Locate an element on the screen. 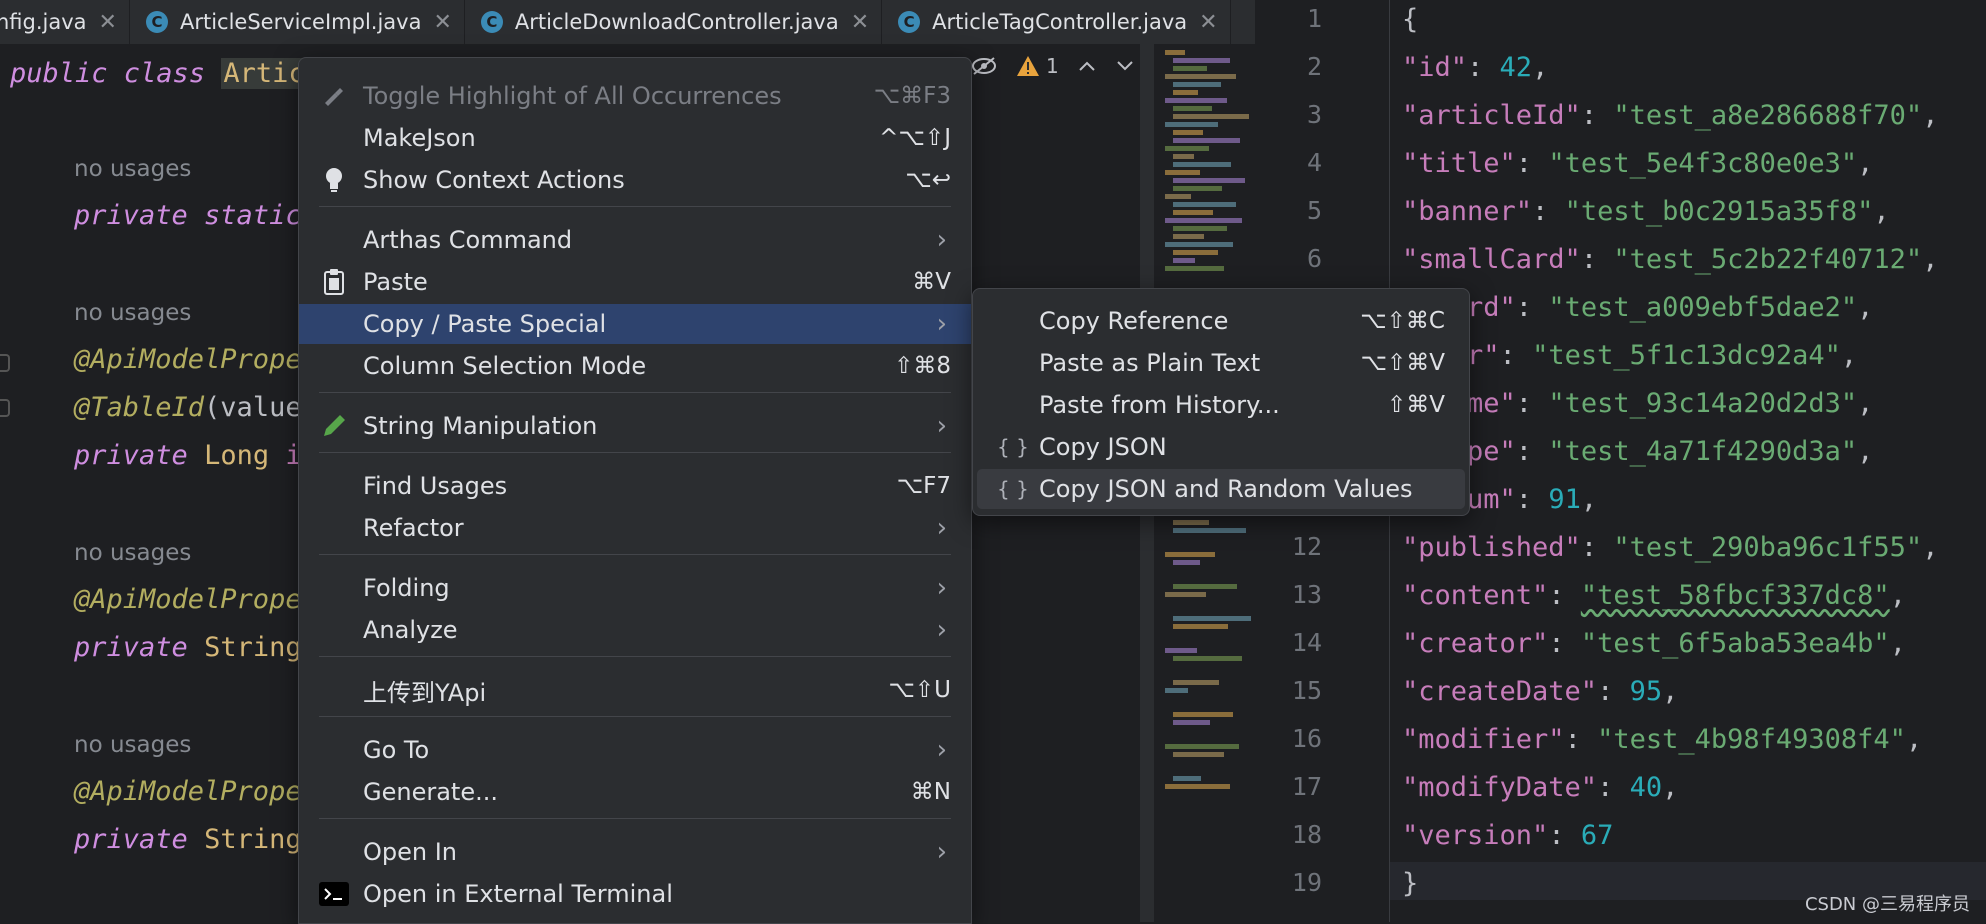 This screenshot has width=1986, height=924. annotation: @ApiModelPrope is located at coordinates (188, 359).